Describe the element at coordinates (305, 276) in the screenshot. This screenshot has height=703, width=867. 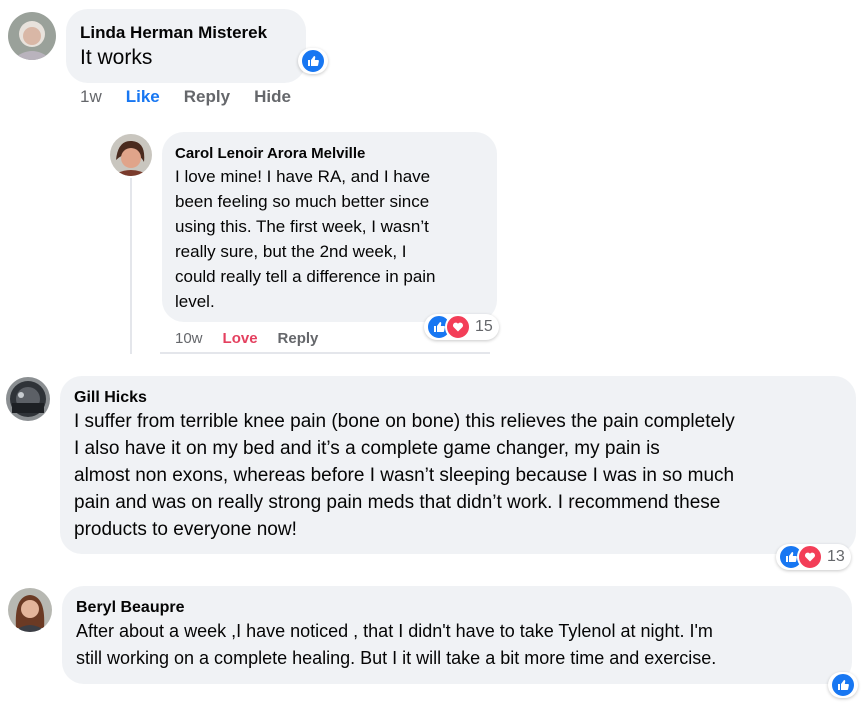
I see `text-line: could really tell a difference in pain` at that location.